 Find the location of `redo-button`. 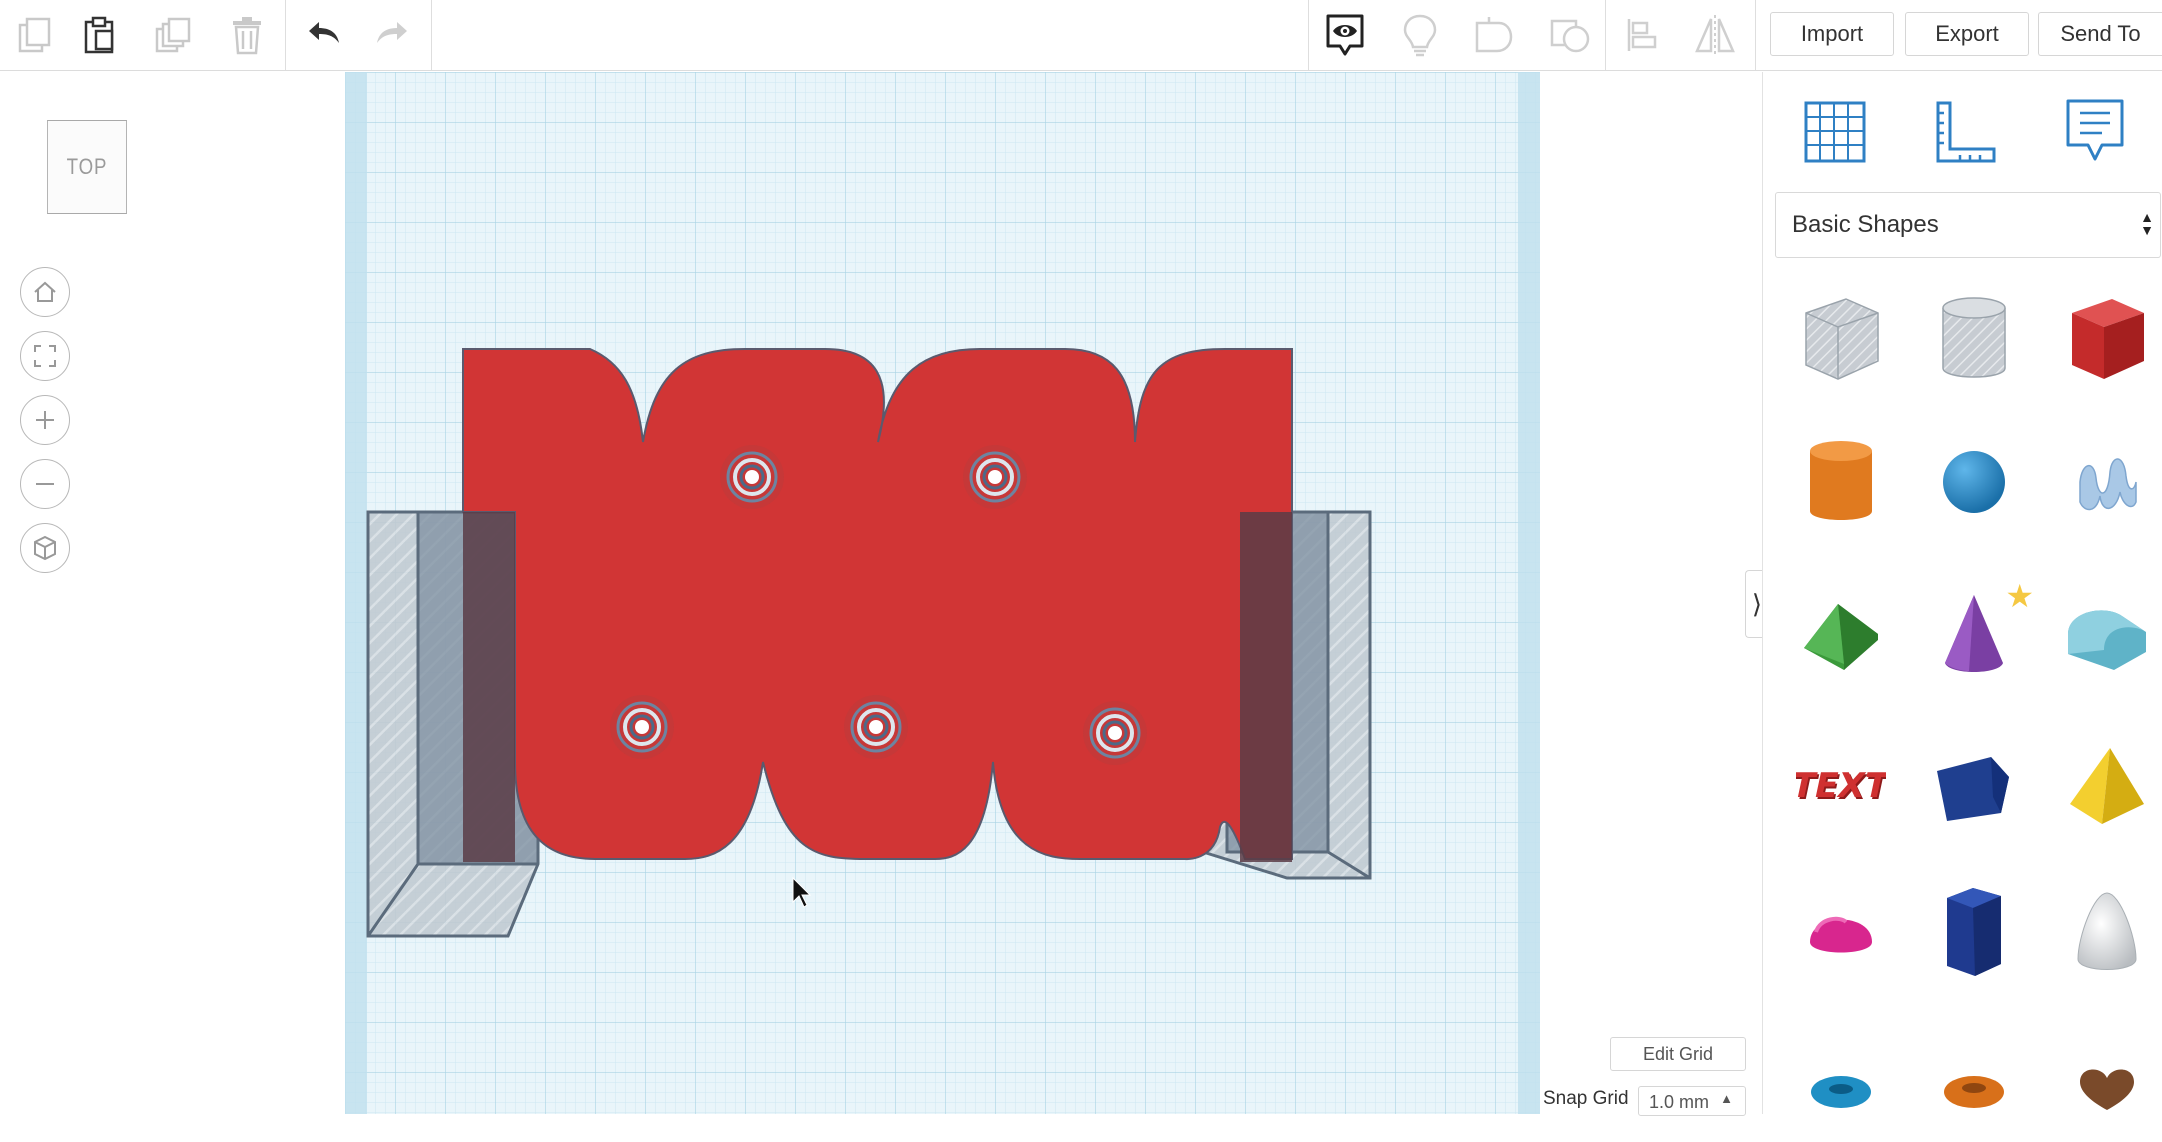

redo-button is located at coordinates (393, 35).